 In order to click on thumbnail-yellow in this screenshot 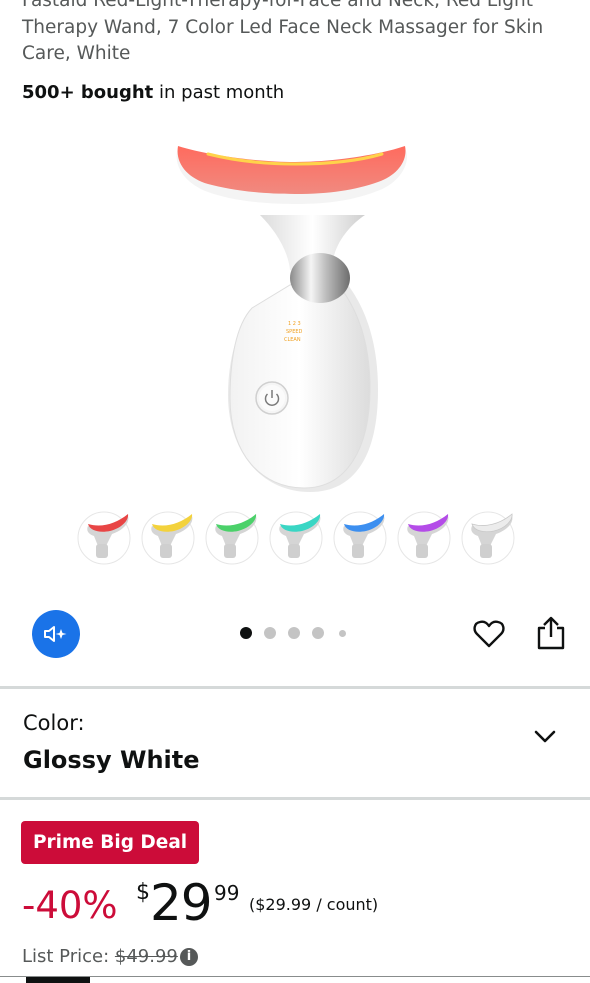, I will do `click(168, 536)`.